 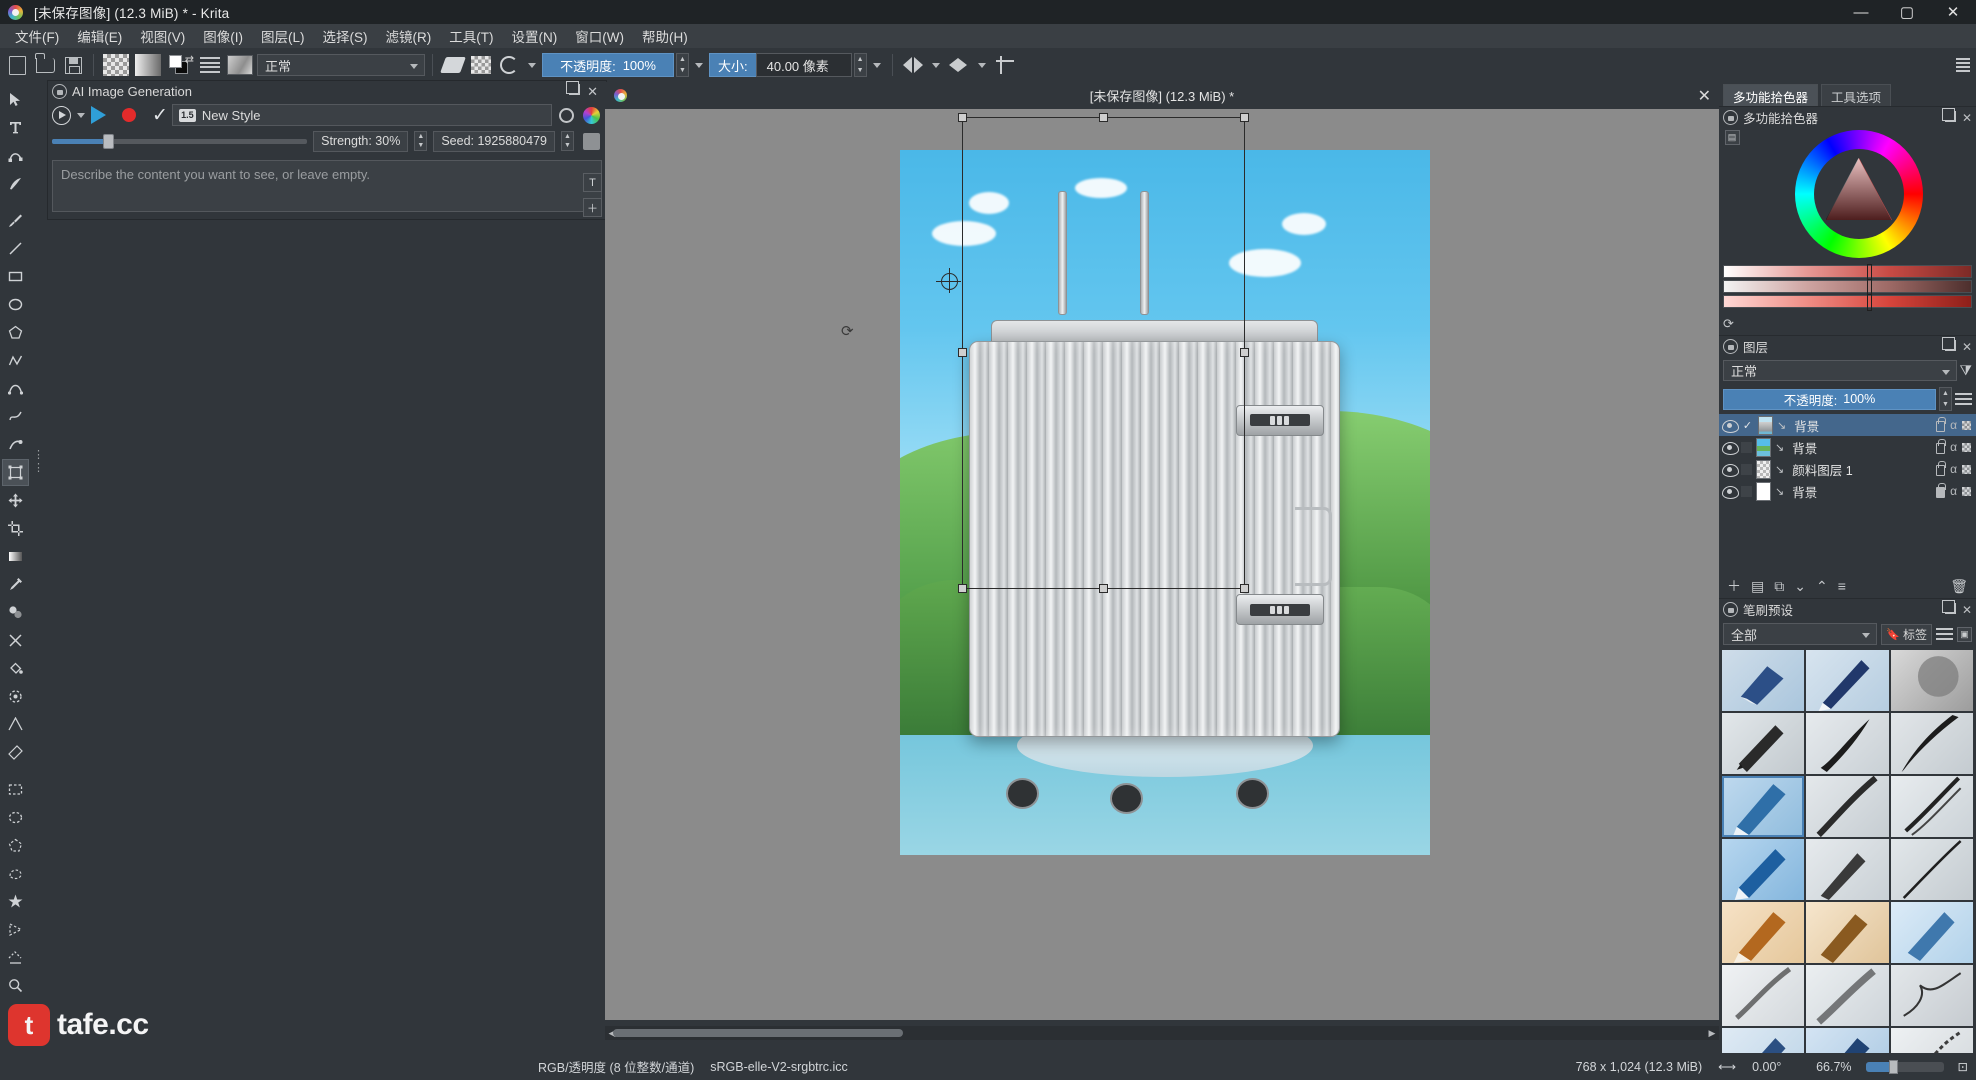 What do you see at coordinates (780, 65) in the screenshot?
I see `brush-size-field: 大小: 40.00 像素` at bounding box center [780, 65].